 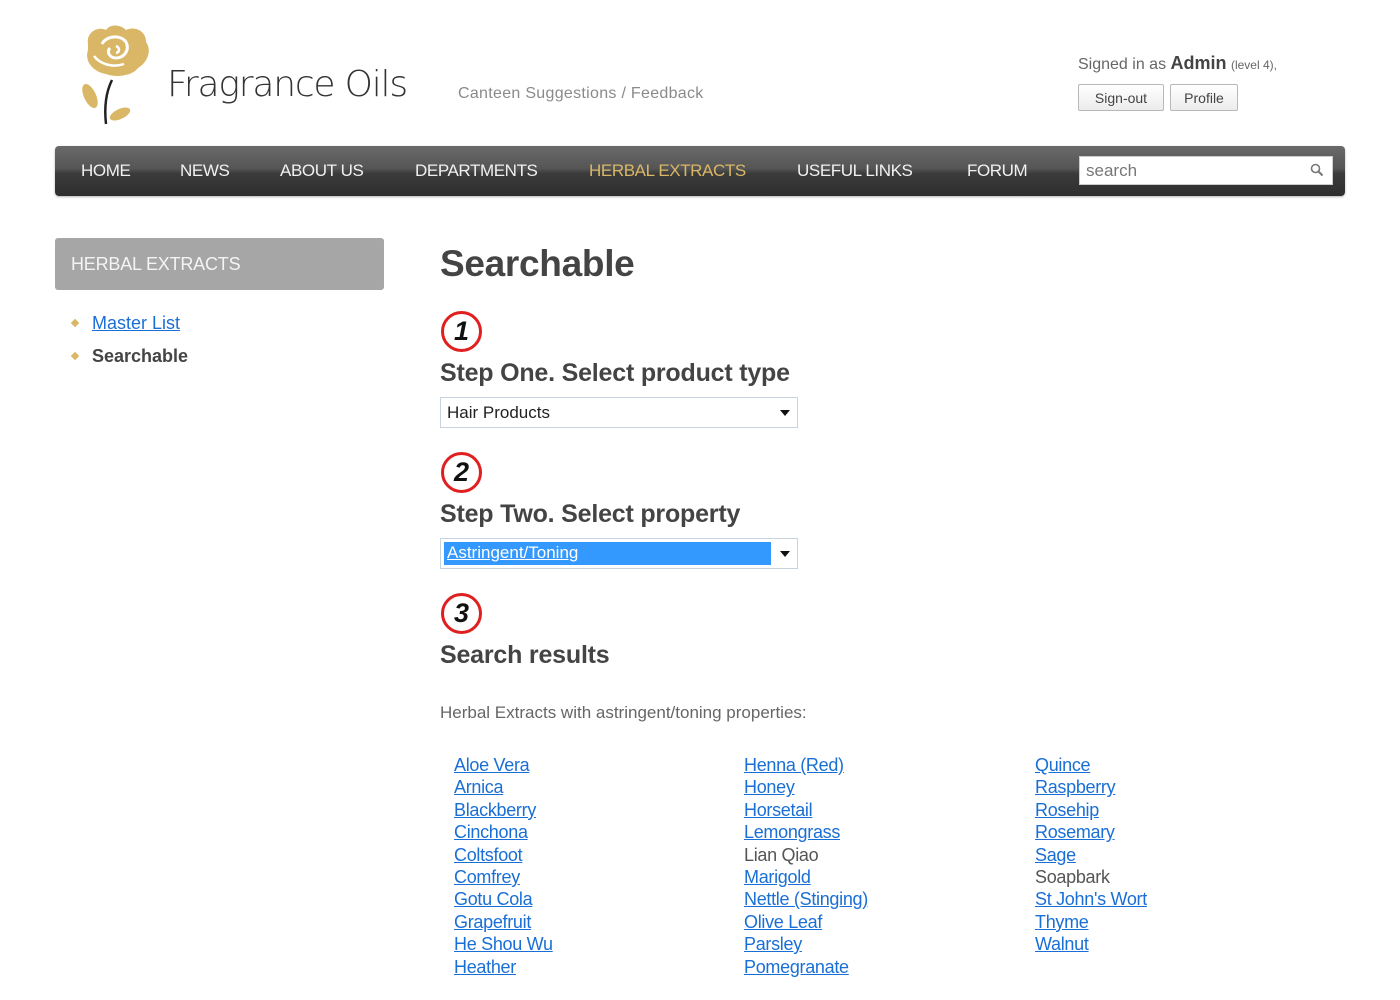 What do you see at coordinates (219, 264) in the screenshot?
I see `sidebar-heading: HERBAL EXTRACTS` at bounding box center [219, 264].